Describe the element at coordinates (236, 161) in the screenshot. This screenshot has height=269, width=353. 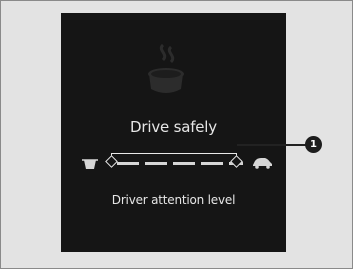
I see `range-end-marker` at that location.